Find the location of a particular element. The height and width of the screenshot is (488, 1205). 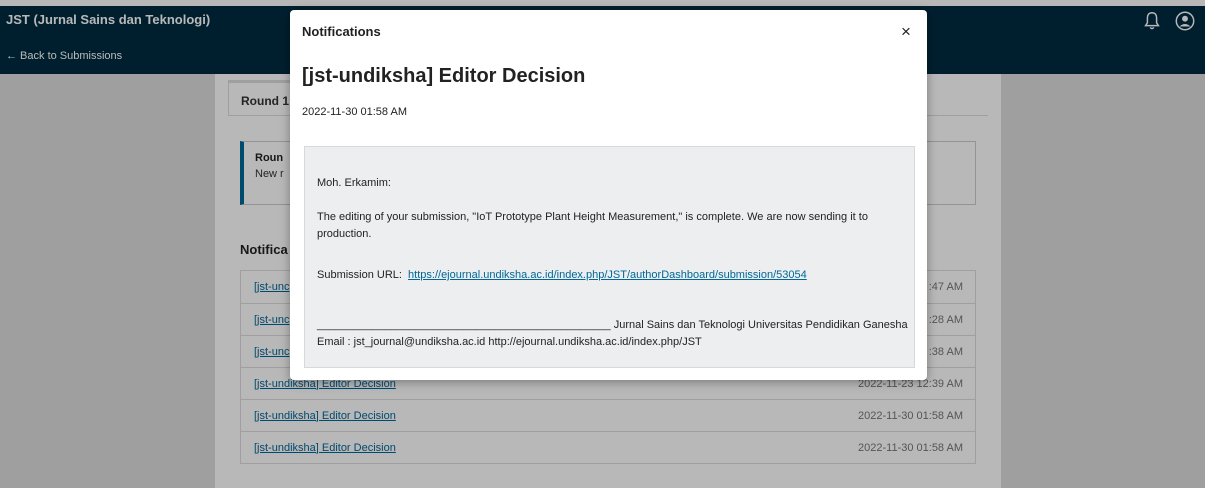

close-button: × is located at coordinates (906, 32).